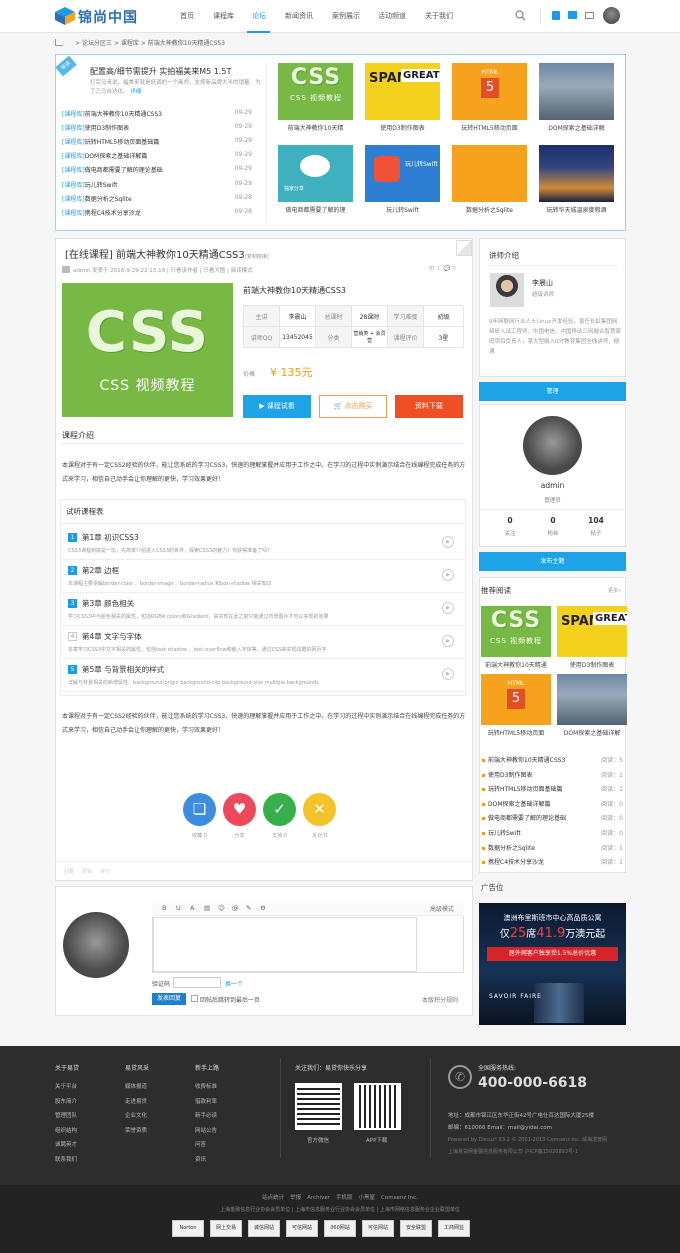 This screenshot has width=680, height=1253. Describe the element at coordinates (552, 391) in the screenshot. I see `manage-button: 管理` at that location.